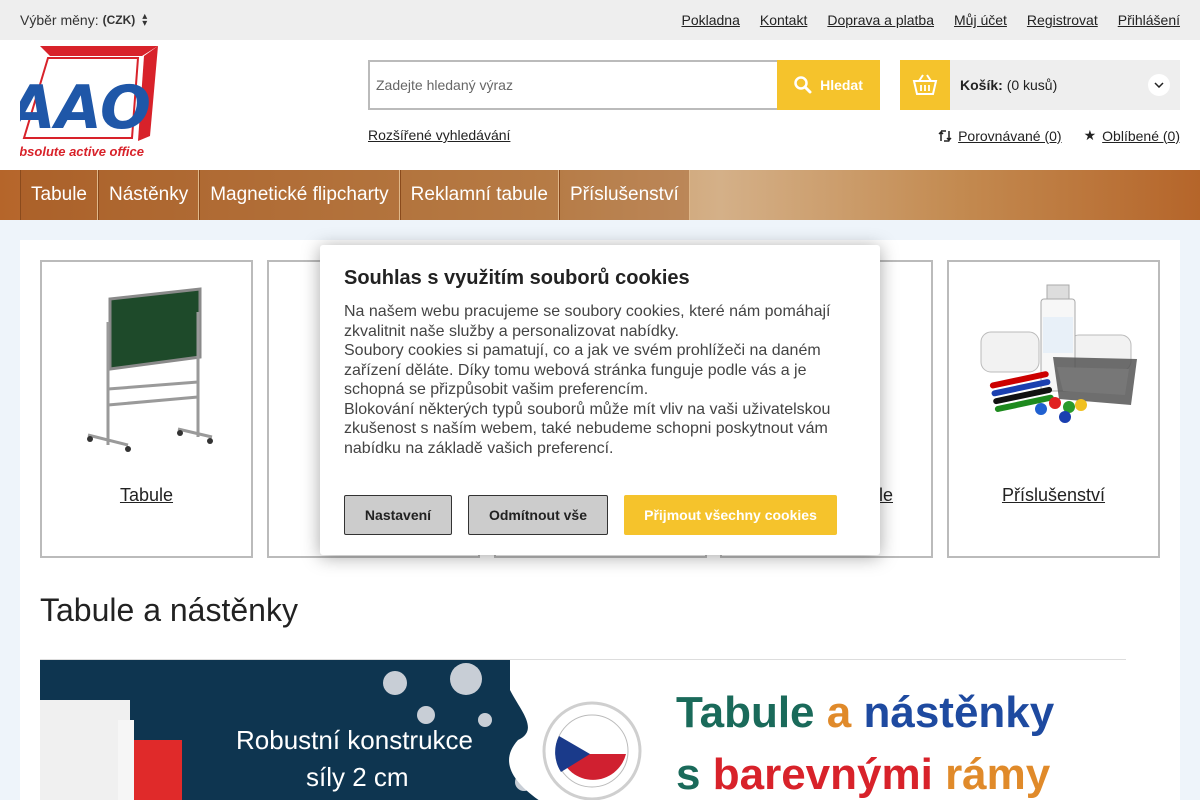  Describe the element at coordinates (1149, 20) in the screenshot. I see `link-login: Přihlášení` at that location.